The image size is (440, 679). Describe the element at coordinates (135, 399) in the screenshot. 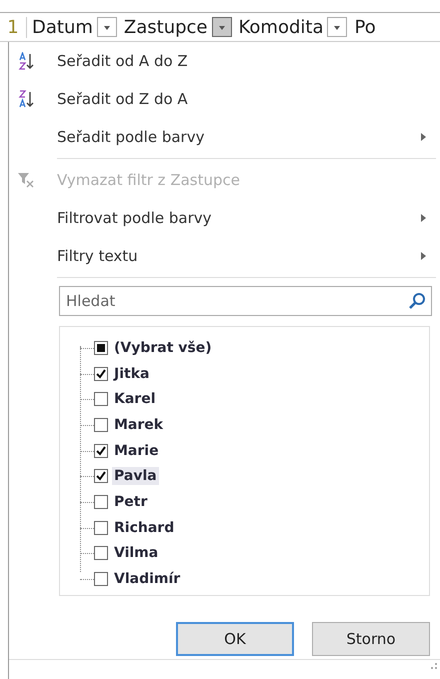

I see `value-label: Karel` at that location.